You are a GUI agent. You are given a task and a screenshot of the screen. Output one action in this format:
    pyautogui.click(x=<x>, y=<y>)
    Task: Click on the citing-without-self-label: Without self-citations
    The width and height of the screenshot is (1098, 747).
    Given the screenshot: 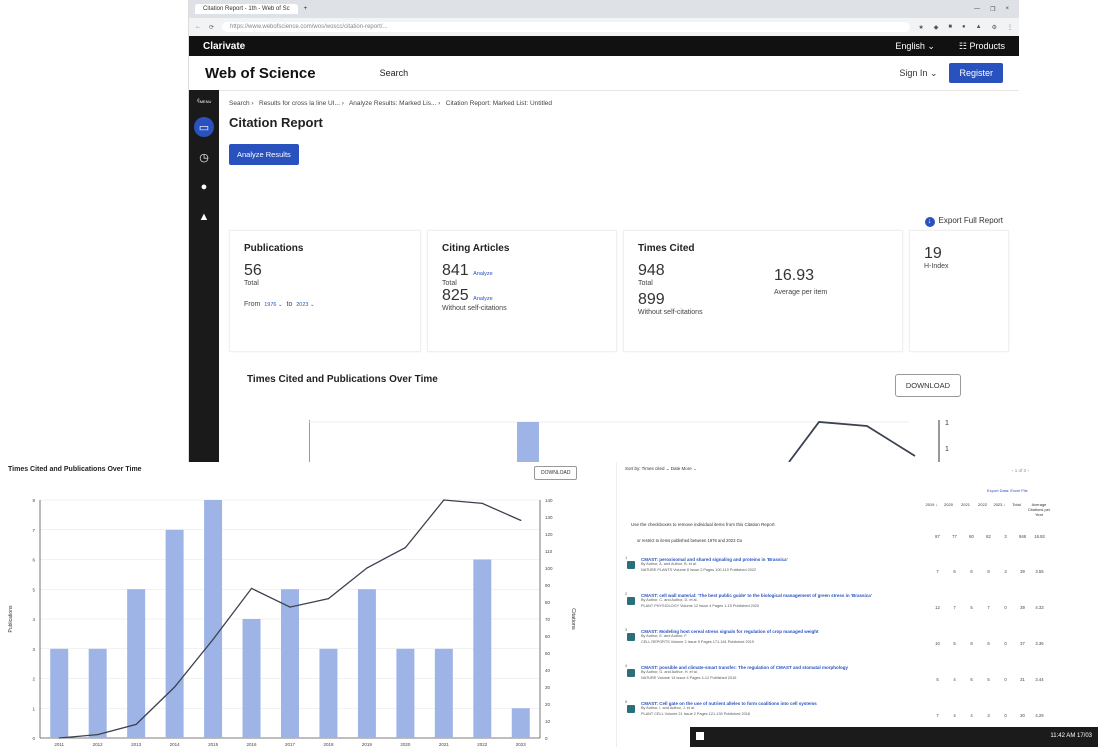 What is the action you would take?
    pyautogui.click(x=474, y=308)
    